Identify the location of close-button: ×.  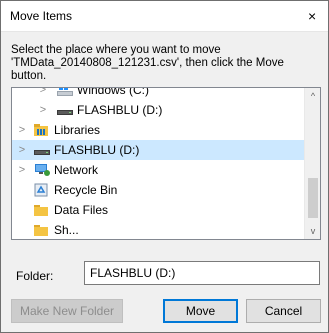
(318, 16).